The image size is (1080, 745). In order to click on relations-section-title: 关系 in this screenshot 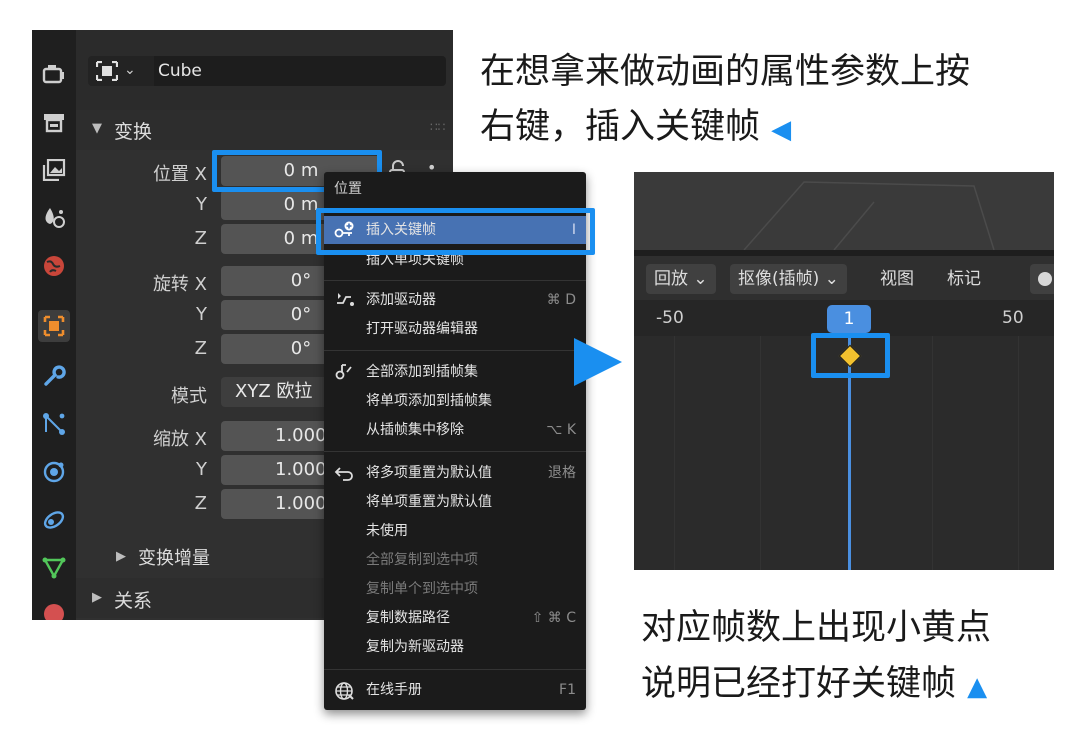, I will do `click(133, 601)`.